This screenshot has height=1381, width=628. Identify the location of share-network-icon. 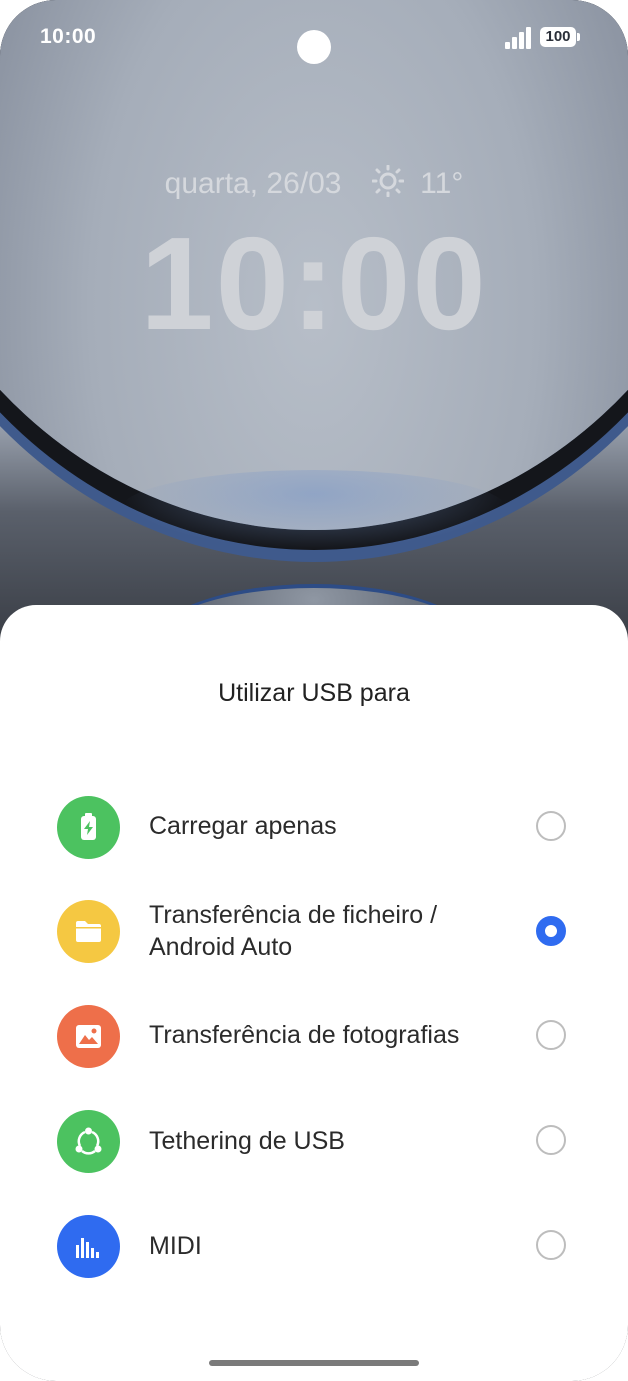
(88, 1141).